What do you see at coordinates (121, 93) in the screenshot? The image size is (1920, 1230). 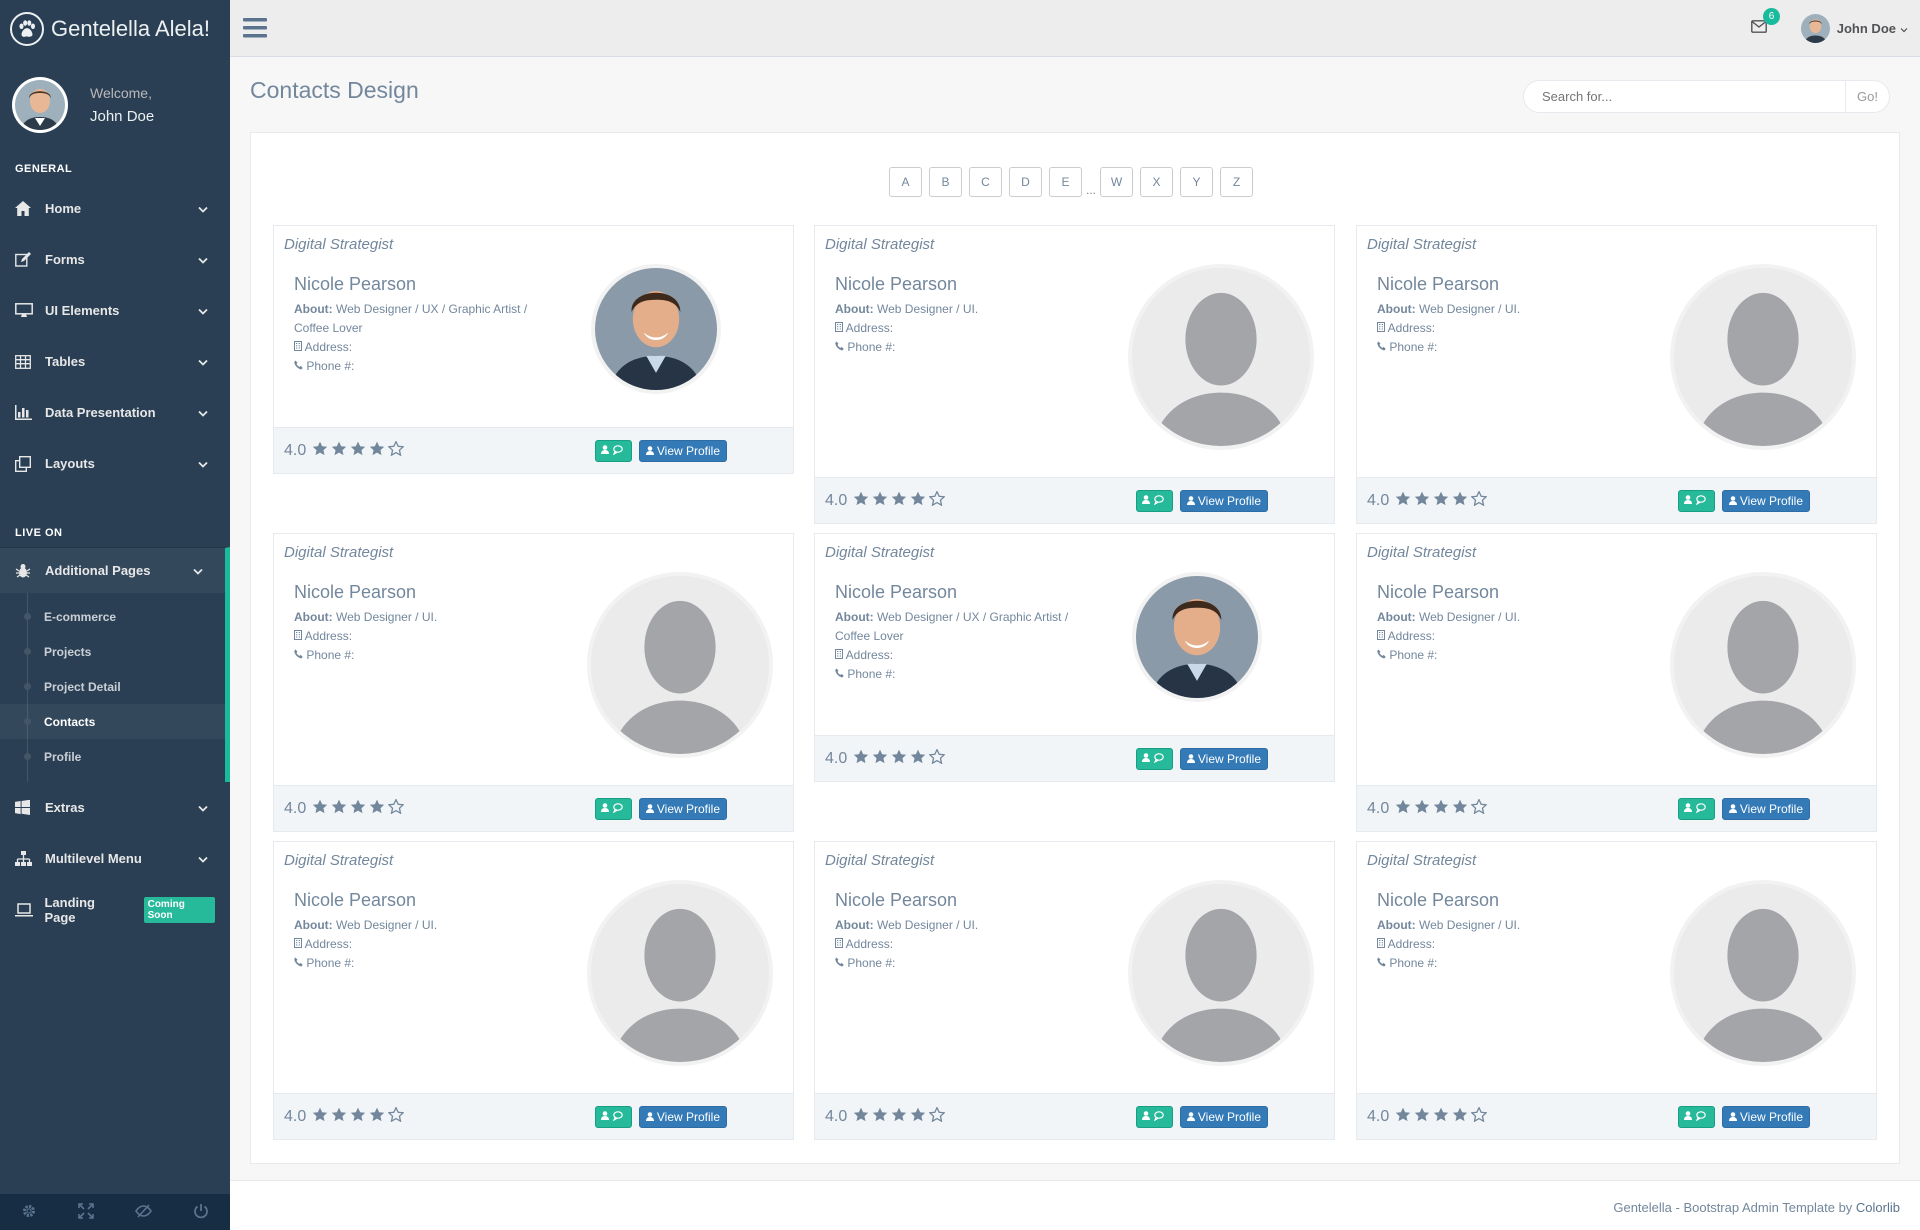 I see `welcome-text: Welcome,` at bounding box center [121, 93].